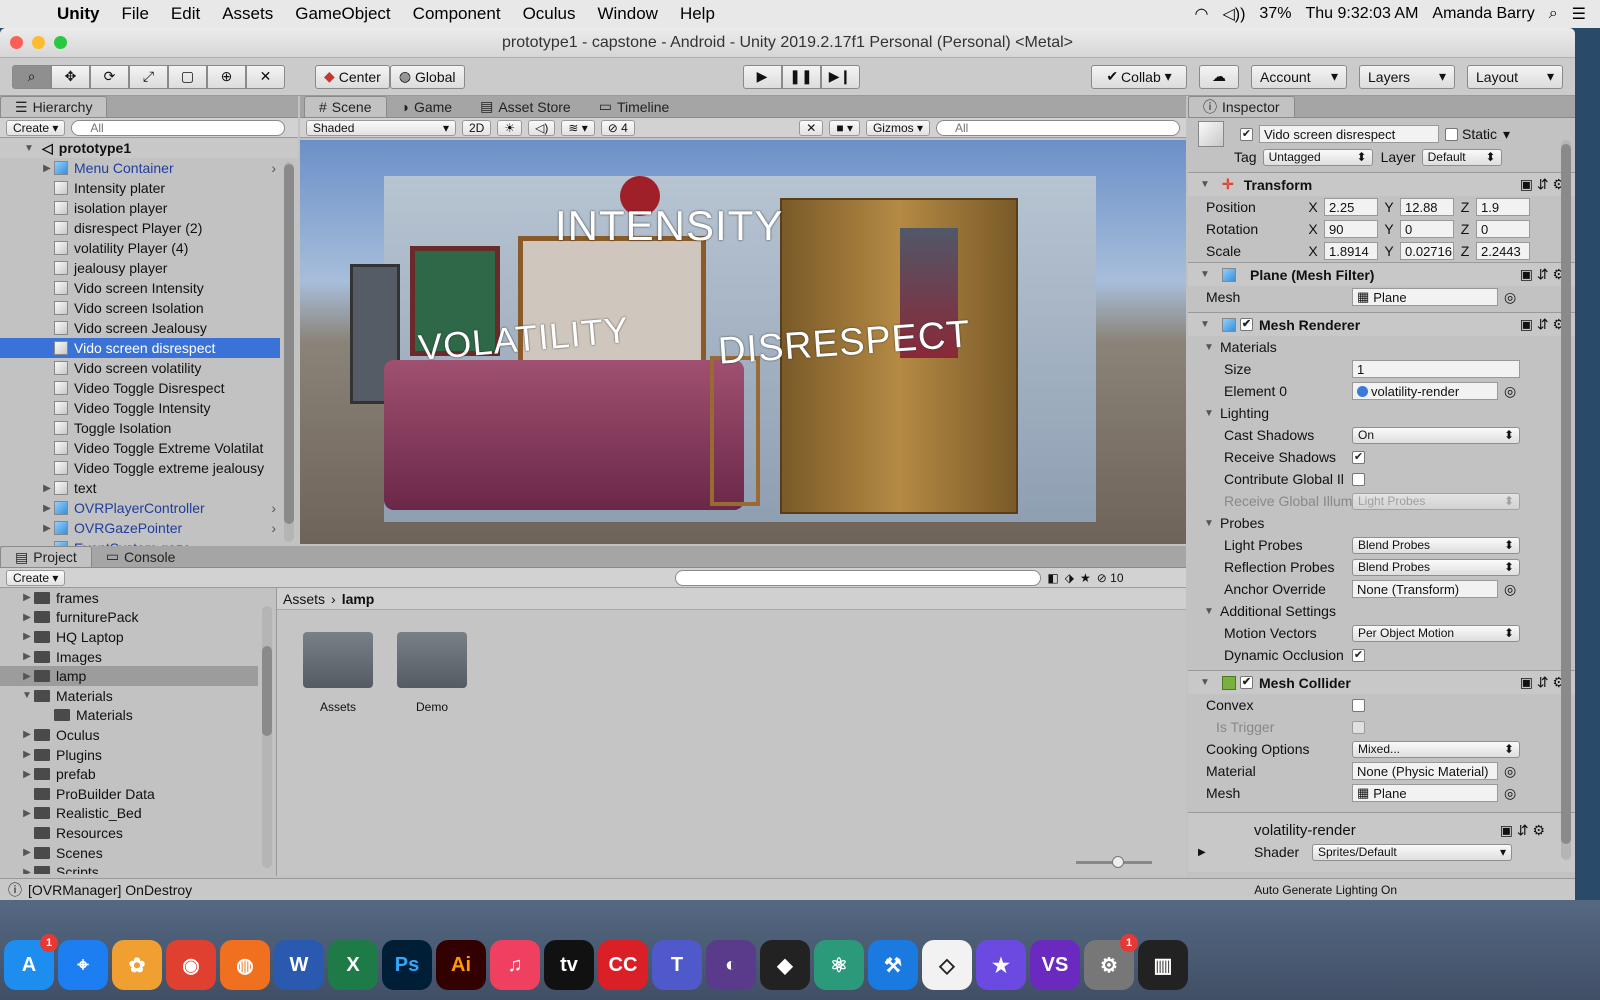 The image size is (1600, 1000). Describe the element at coordinates (1515, 76) in the screenshot. I see `layout-dropdown: Layout ▾` at that location.